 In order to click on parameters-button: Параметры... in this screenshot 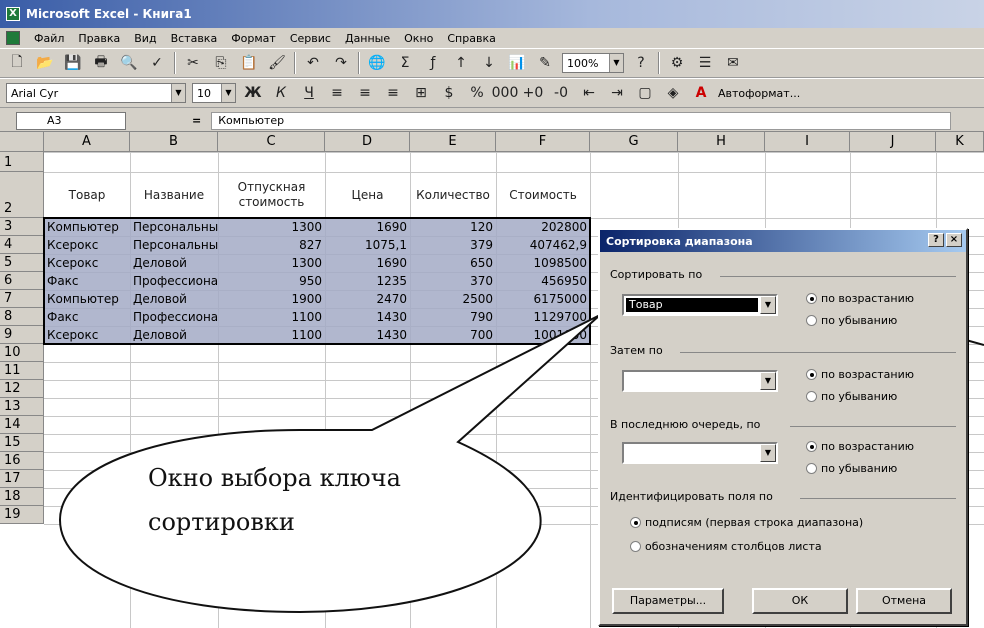, I will do `click(668, 601)`.